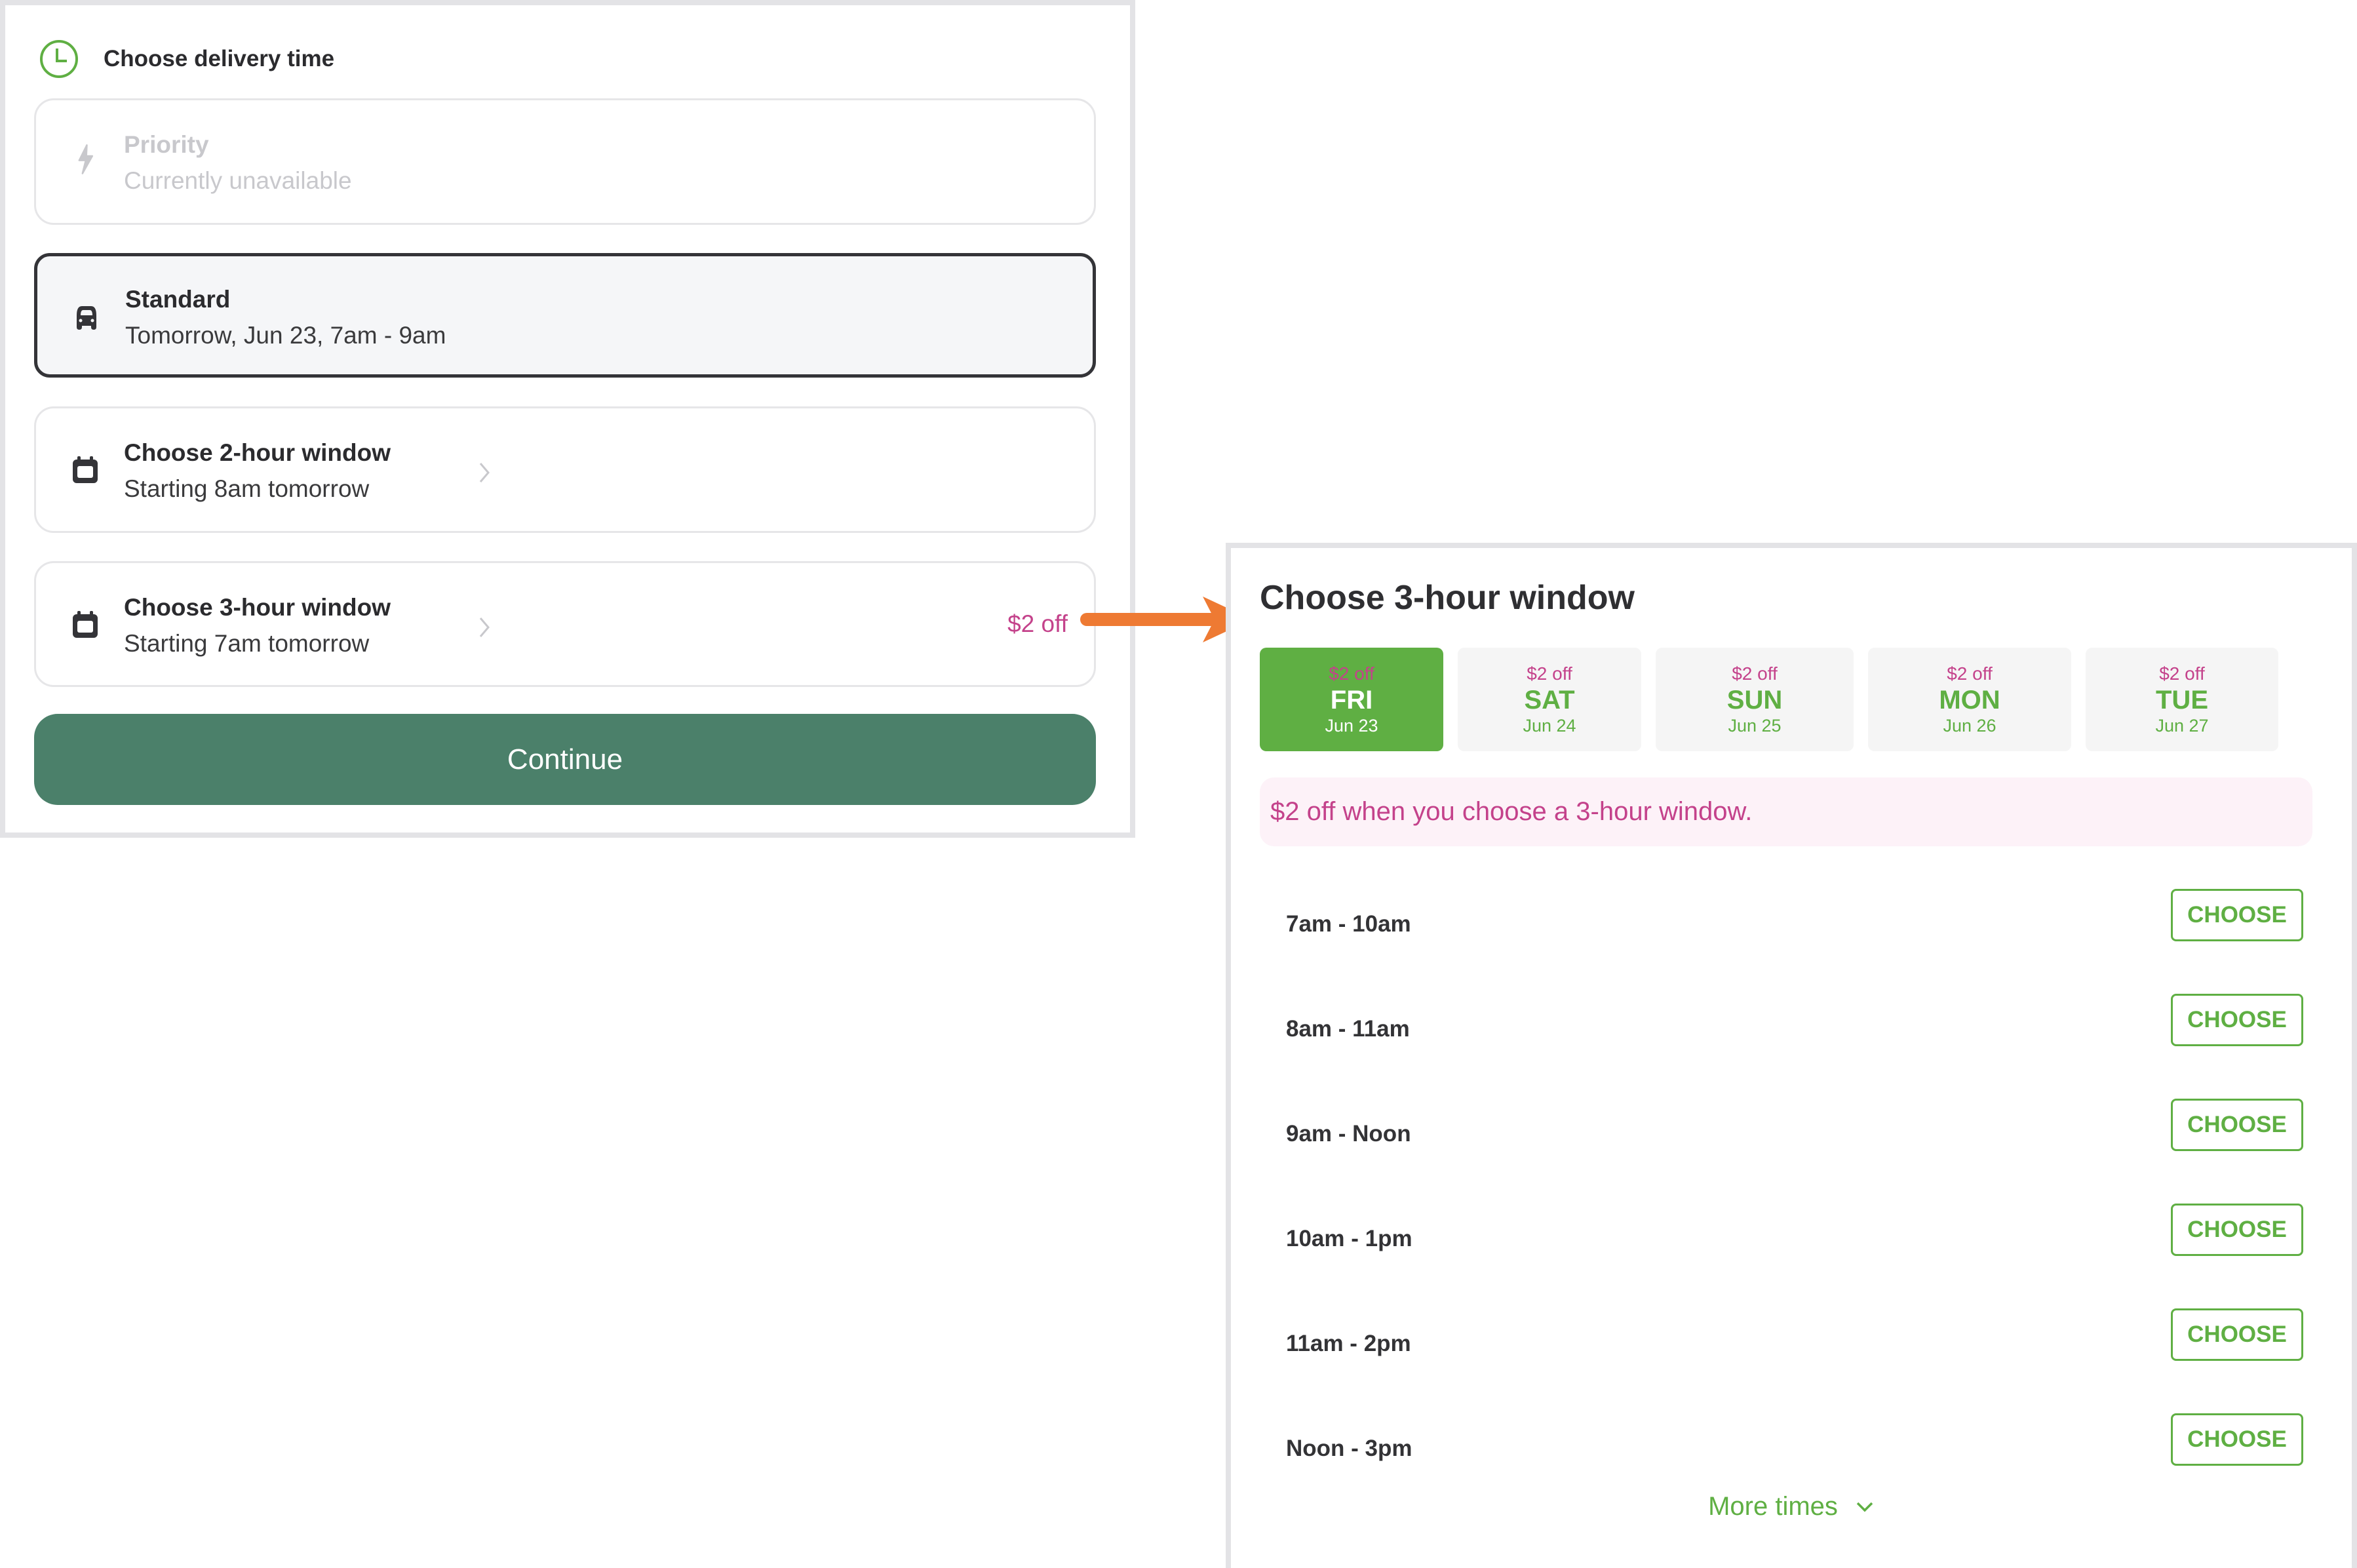  What do you see at coordinates (1348, 1134) in the screenshot?
I see `slot-time: 9am - Noon` at bounding box center [1348, 1134].